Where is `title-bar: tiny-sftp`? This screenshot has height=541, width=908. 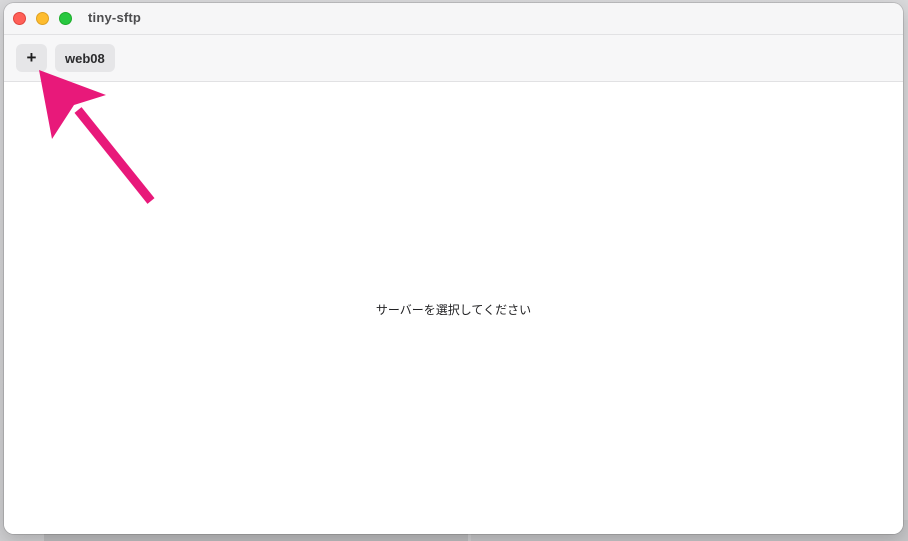
title-bar: tiny-sftp is located at coordinates (453, 19).